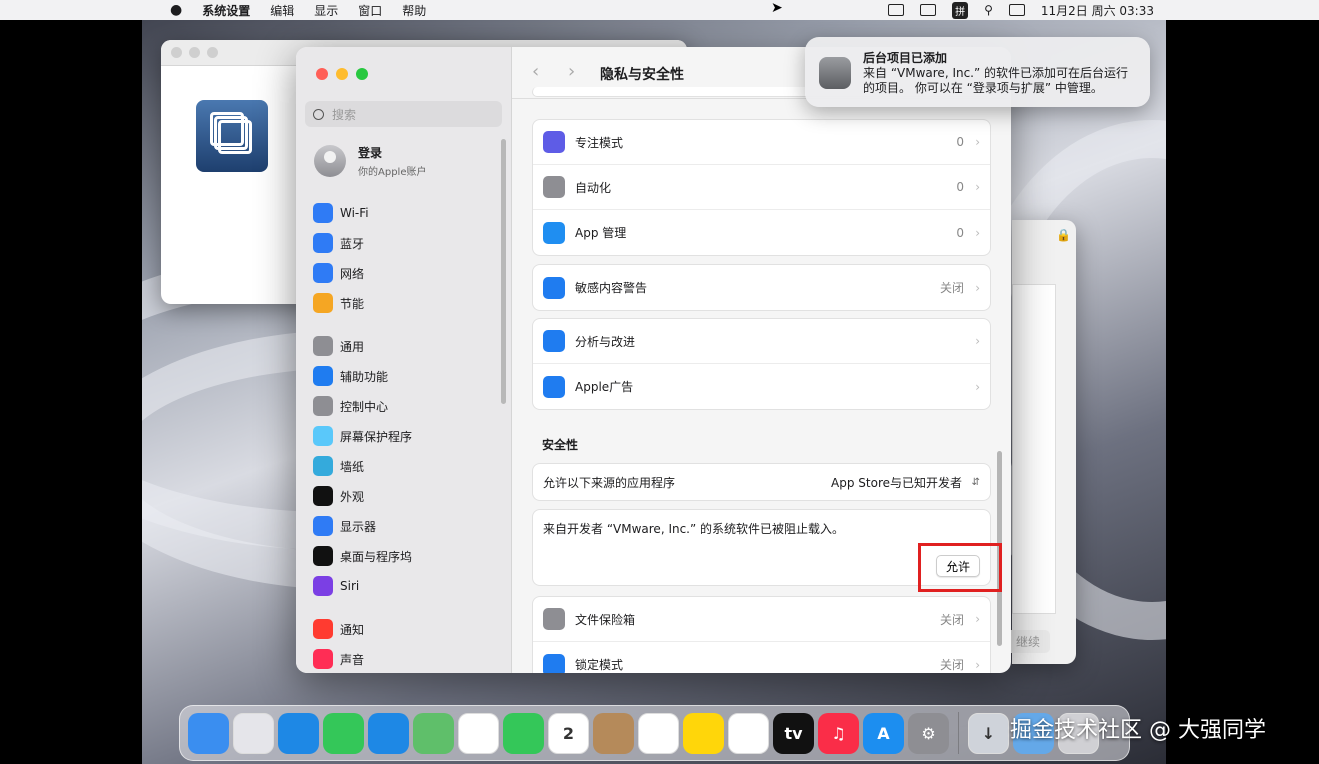 This screenshot has width=1319, height=764. I want to click on finder-icon, so click(208, 733).